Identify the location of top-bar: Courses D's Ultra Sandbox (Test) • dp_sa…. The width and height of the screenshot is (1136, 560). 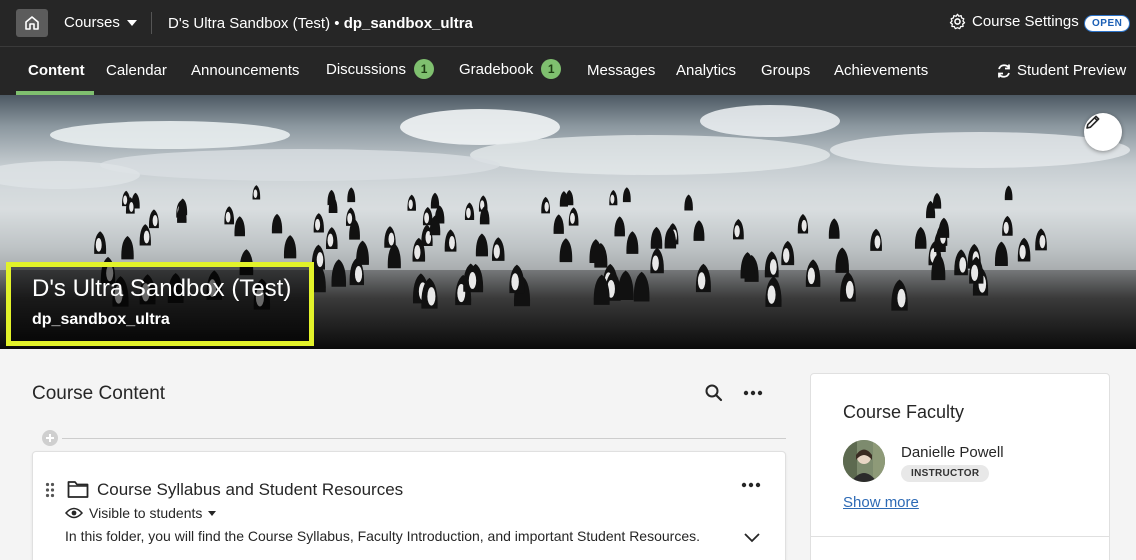
(568, 23).